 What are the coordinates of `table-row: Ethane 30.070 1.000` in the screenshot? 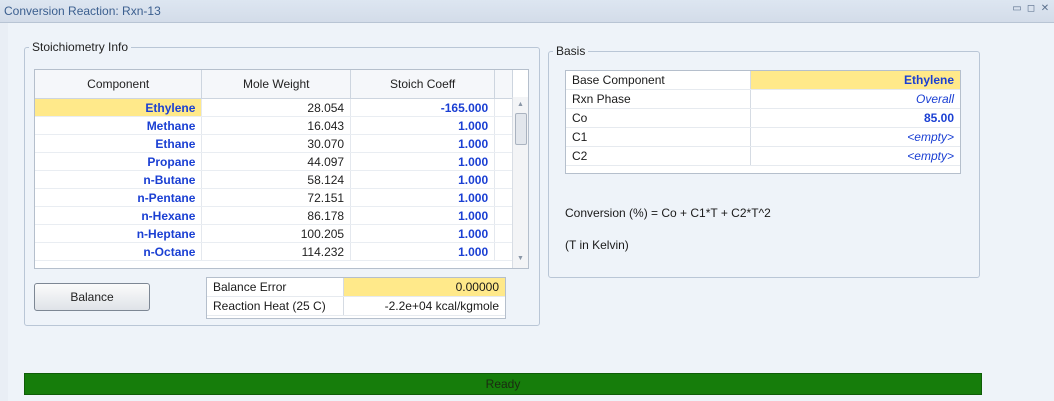 It's located at (274, 143).